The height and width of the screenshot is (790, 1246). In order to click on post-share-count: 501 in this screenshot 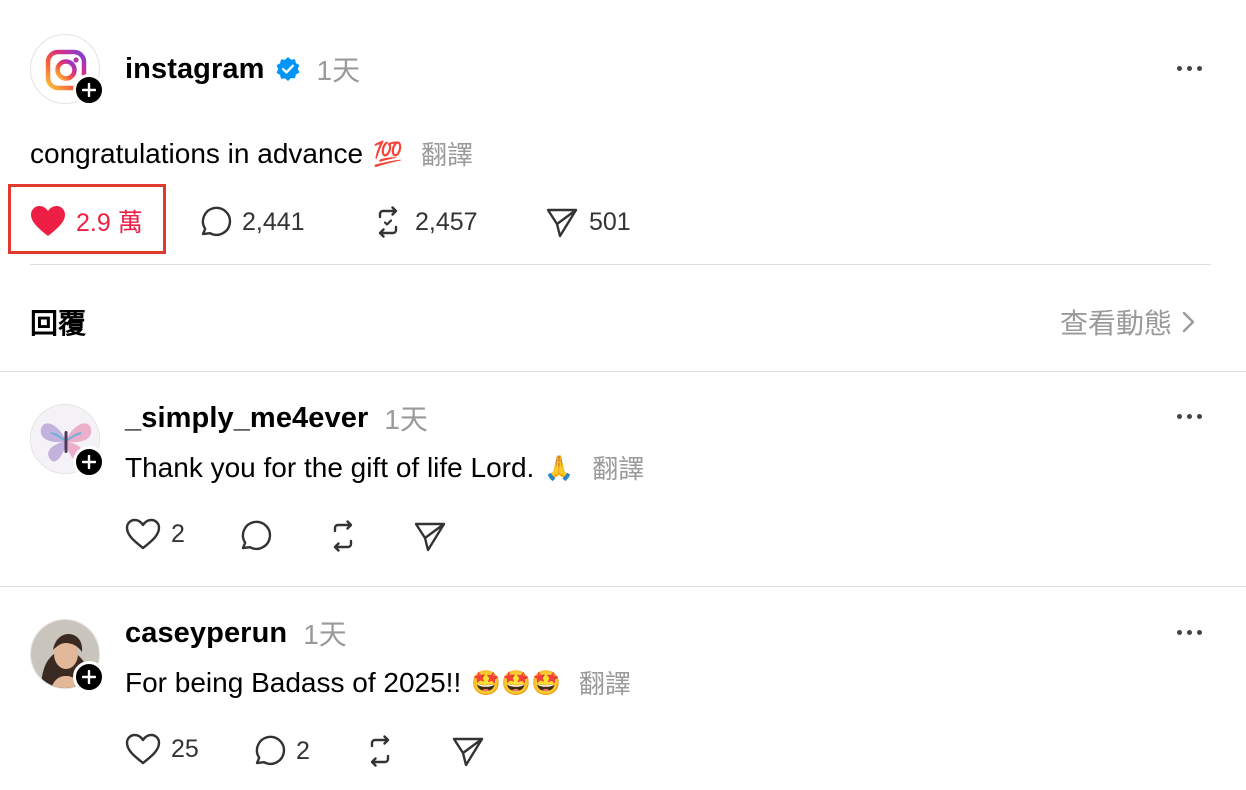, I will do `click(610, 221)`.